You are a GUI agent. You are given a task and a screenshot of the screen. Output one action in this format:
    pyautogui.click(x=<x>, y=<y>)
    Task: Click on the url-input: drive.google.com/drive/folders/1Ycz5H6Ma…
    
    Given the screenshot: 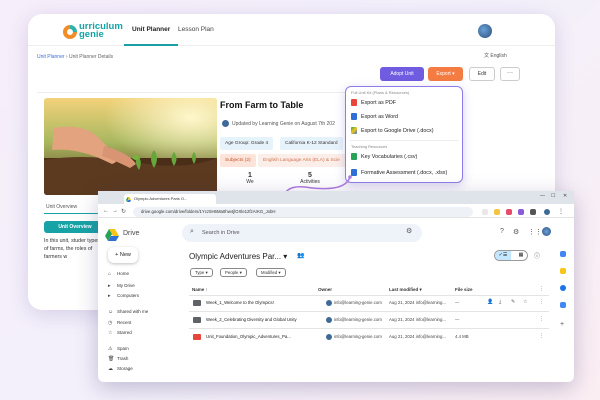 What is the action you would take?
    pyautogui.click(x=303, y=212)
    